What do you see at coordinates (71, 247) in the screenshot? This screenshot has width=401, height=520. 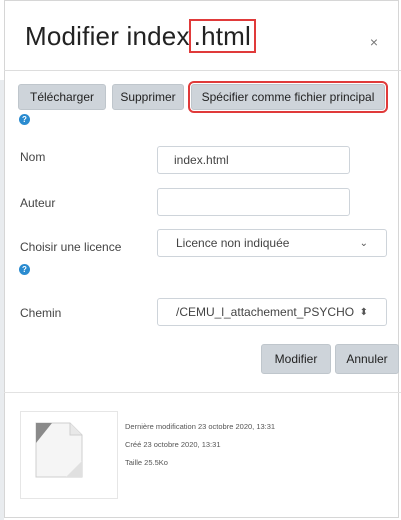 I see `license-label: Choisir une licence` at bounding box center [71, 247].